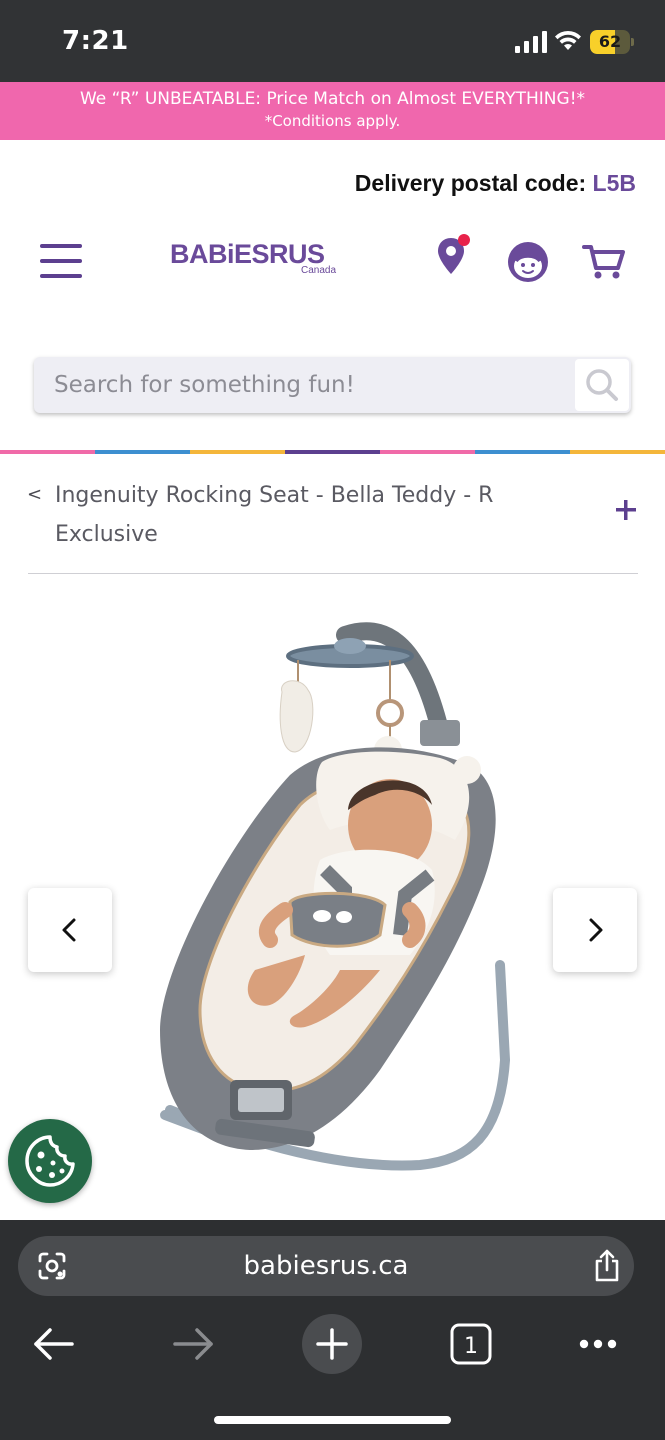  I want to click on battery-icon: 62, so click(612, 42).